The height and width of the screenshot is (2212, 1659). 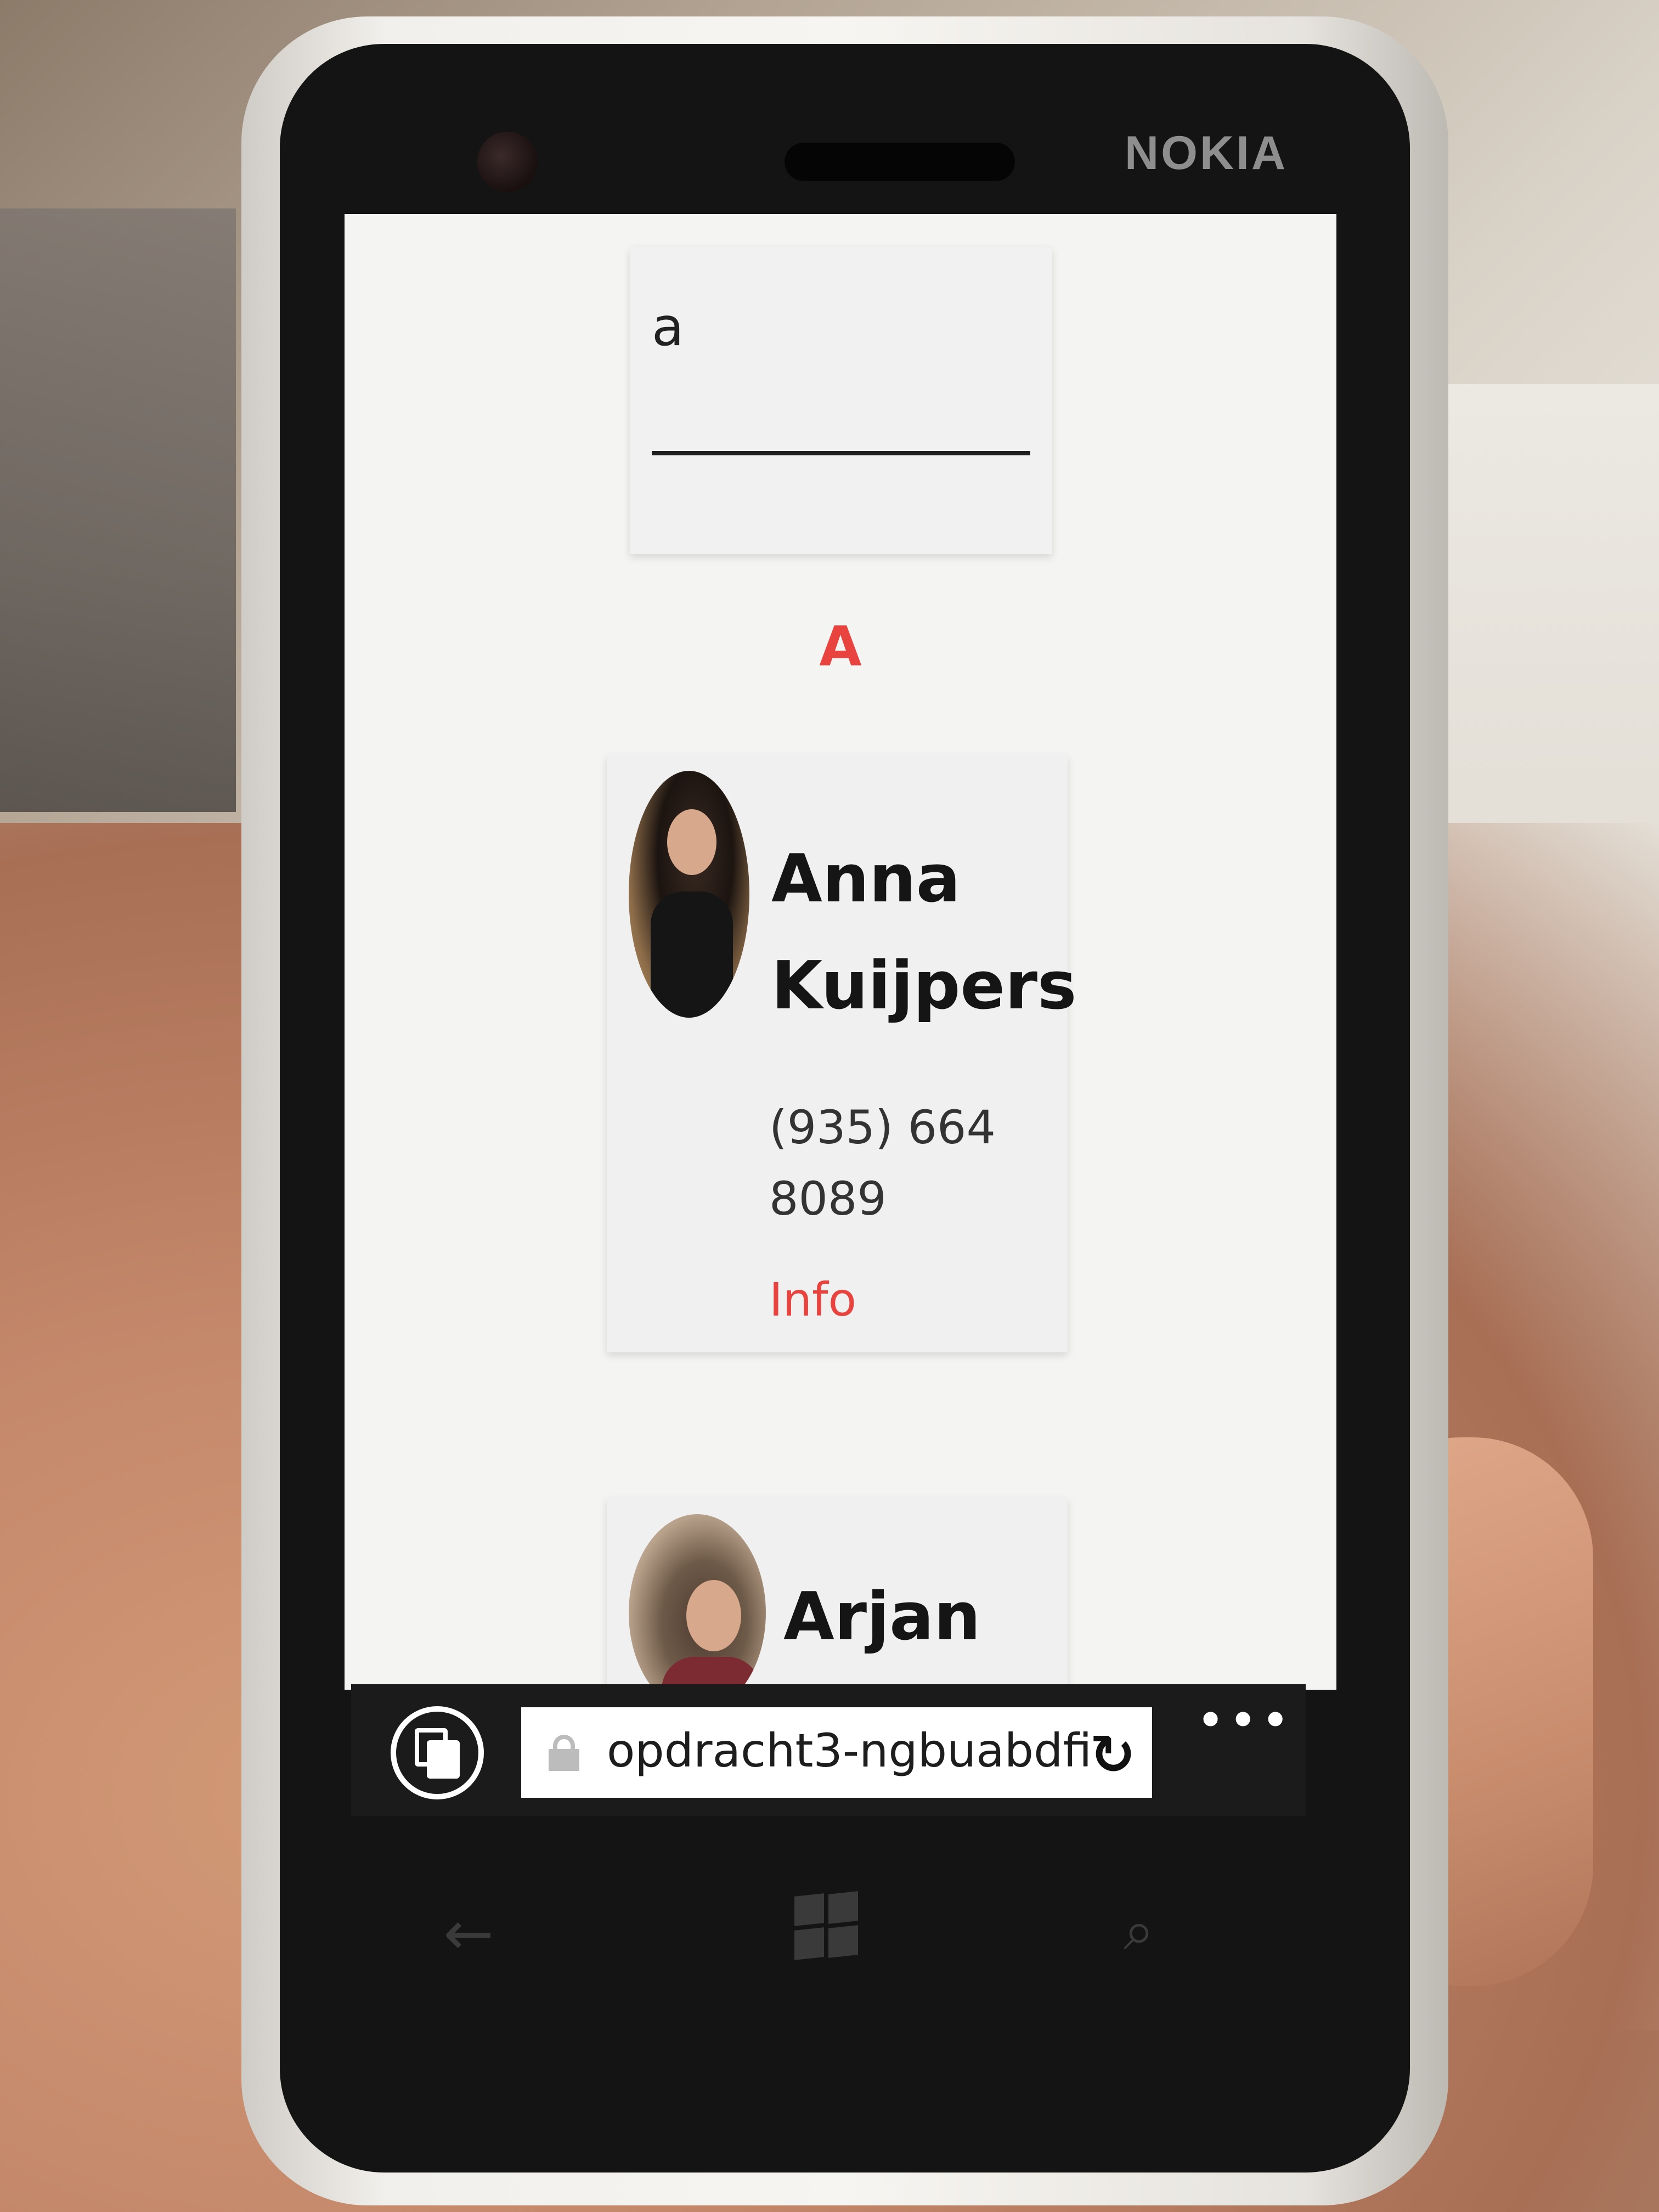 What do you see at coordinates (827, 1926) in the screenshot?
I see `windows-logo-icon` at bounding box center [827, 1926].